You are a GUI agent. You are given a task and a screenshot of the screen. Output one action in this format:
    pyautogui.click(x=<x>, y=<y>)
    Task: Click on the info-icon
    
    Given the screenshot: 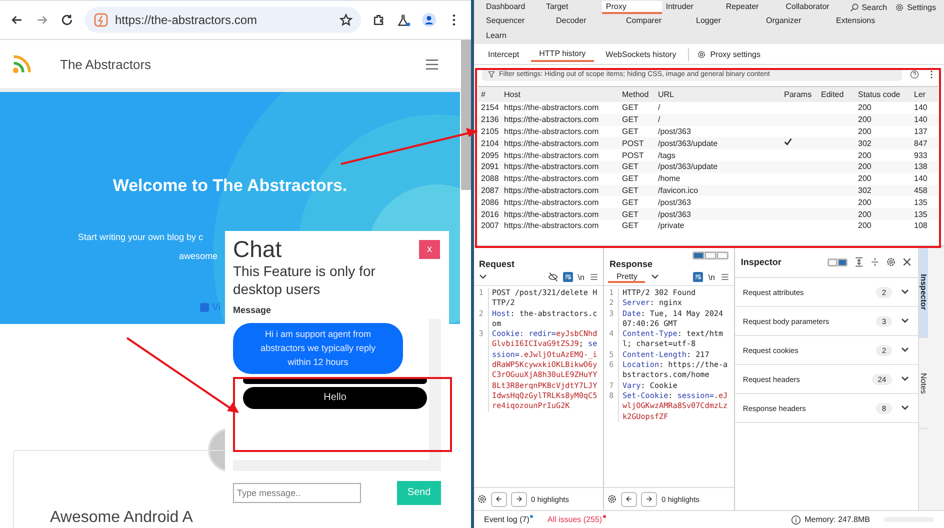 What is the action you would take?
    pyautogui.click(x=795, y=519)
    